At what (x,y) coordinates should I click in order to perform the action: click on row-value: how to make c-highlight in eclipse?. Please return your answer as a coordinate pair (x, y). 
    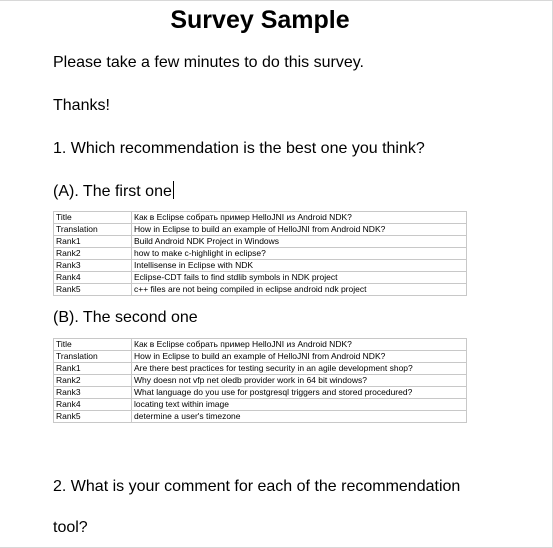
    Looking at the image, I should click on (299, 253).